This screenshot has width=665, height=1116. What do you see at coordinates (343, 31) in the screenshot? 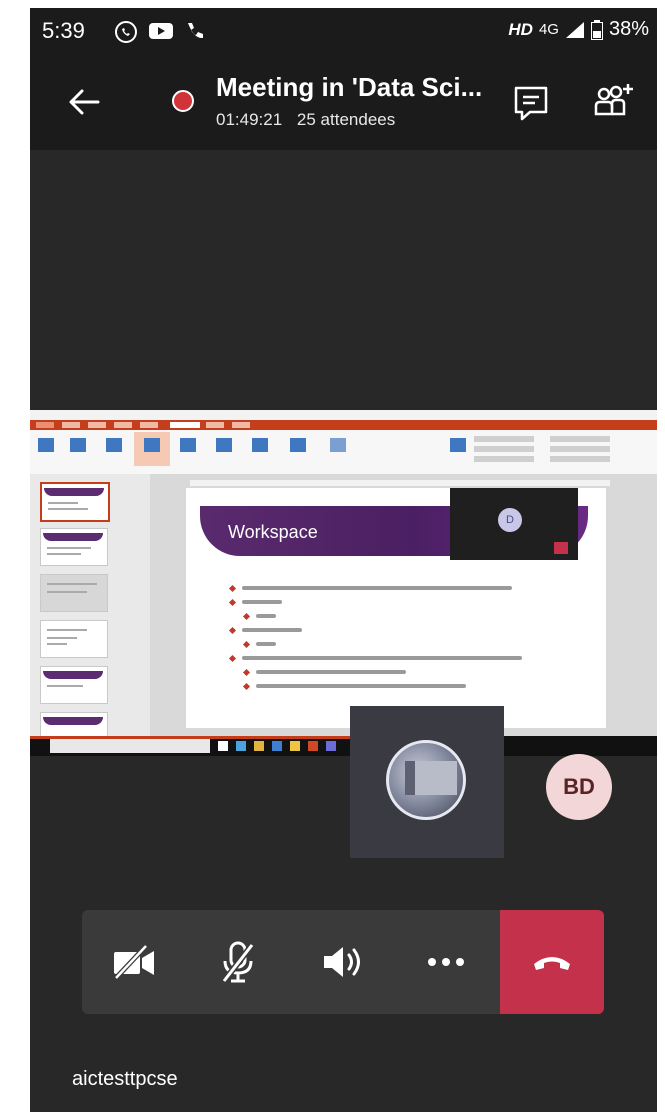
I see `status-bar: 5:39 HD 4G 38%` at bounding box center [343, 31].